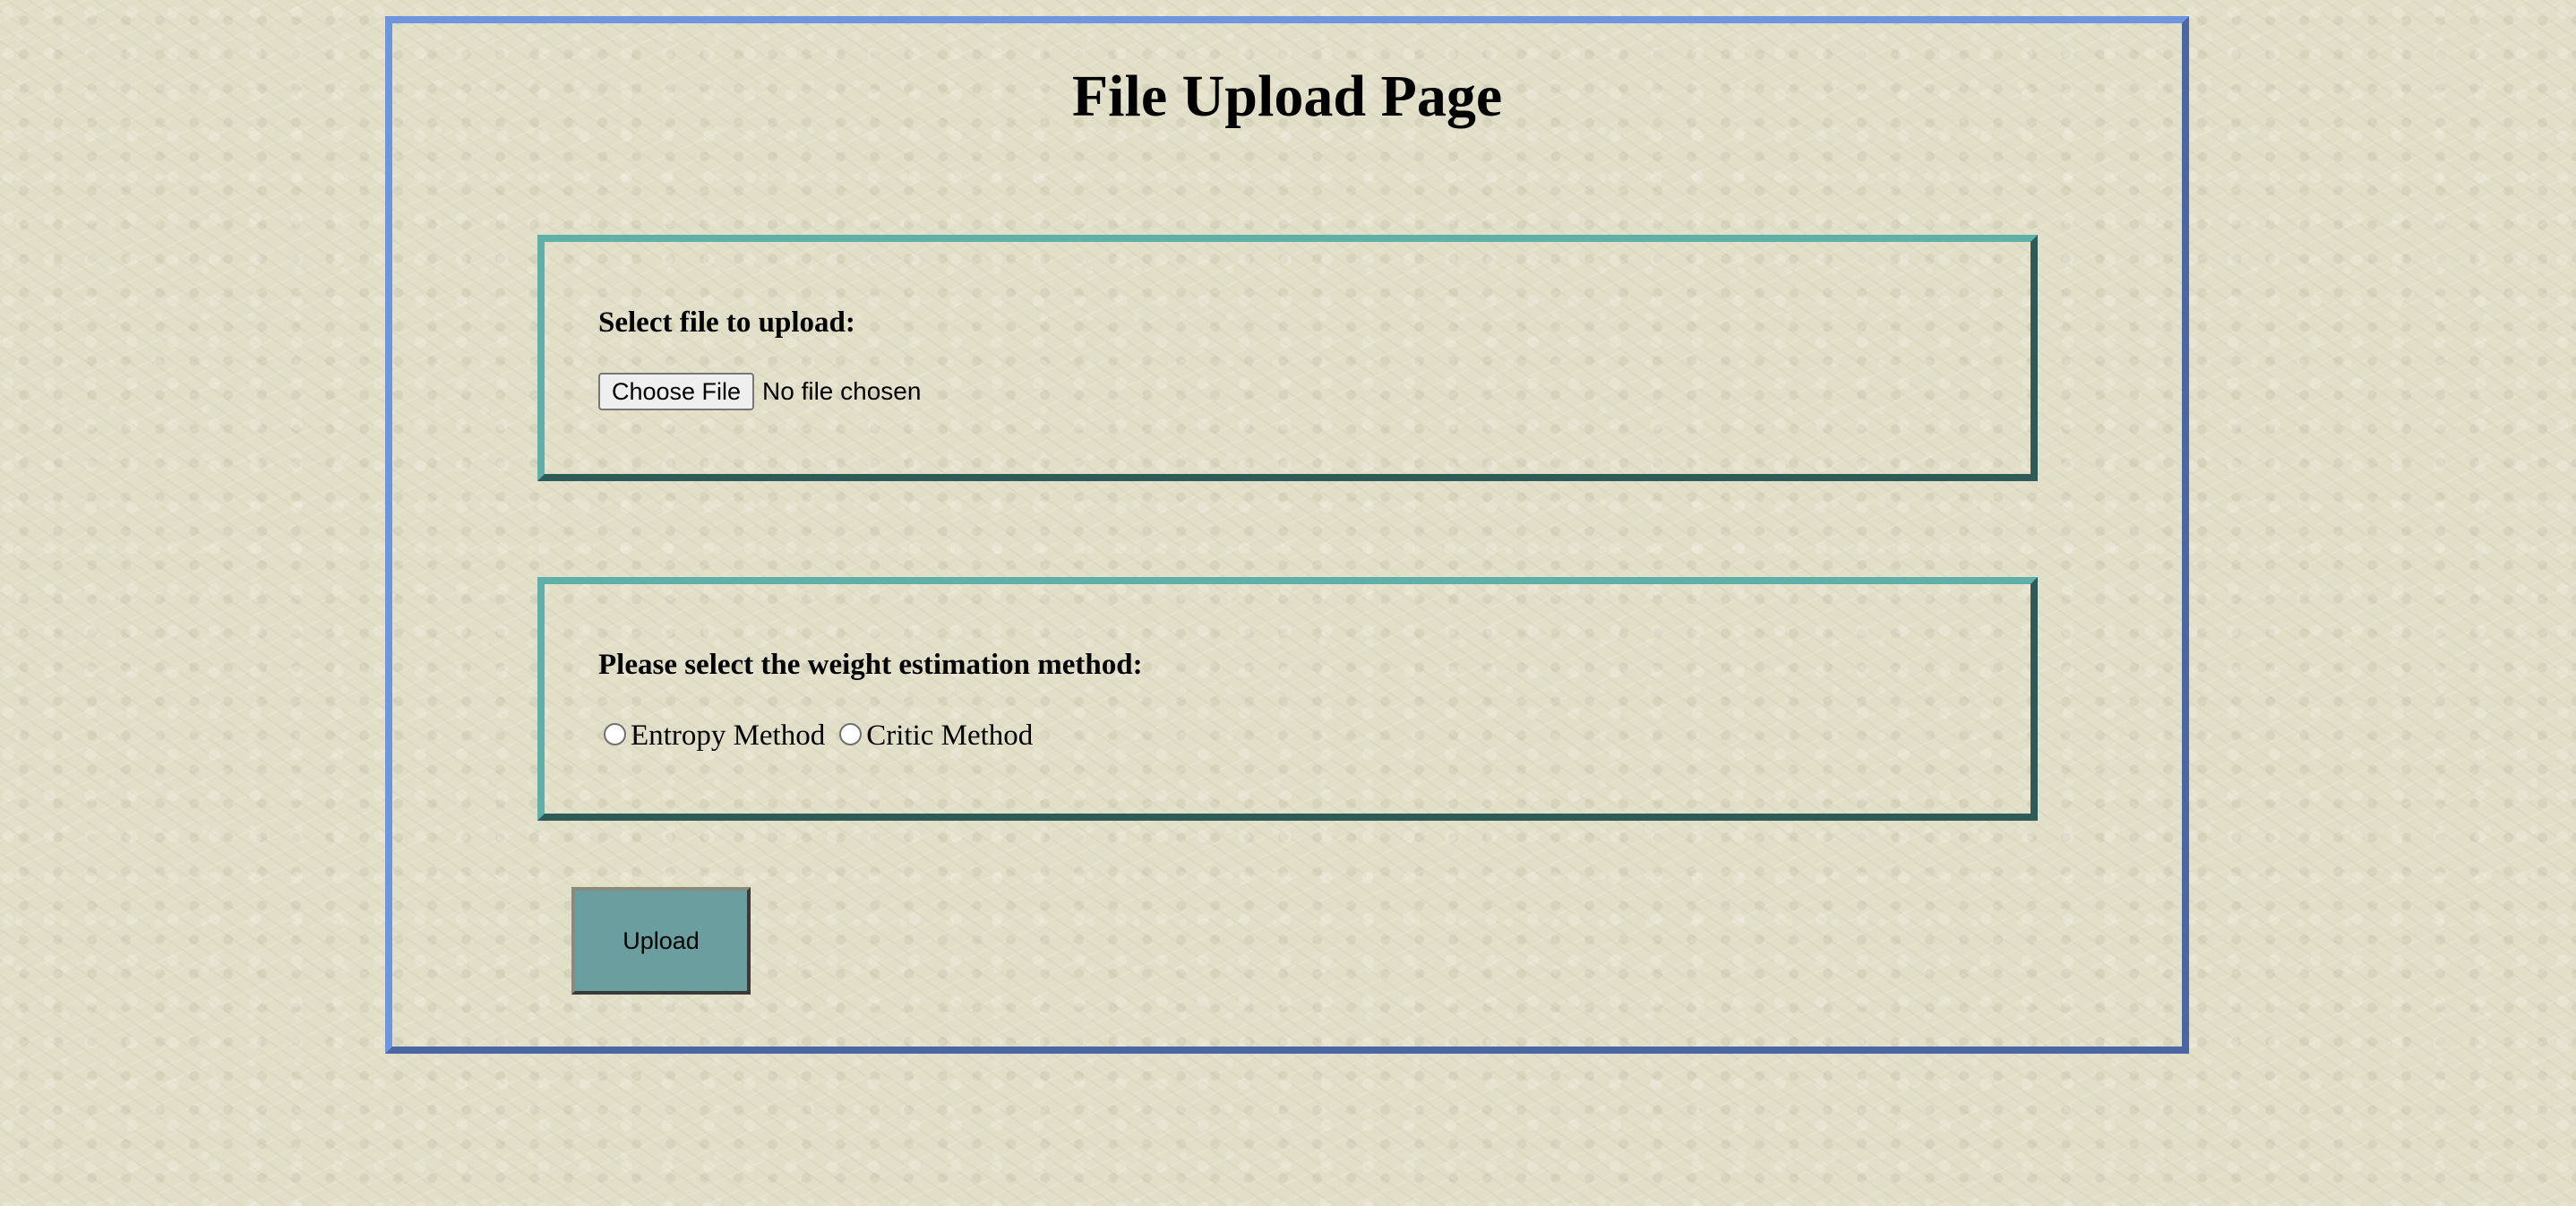  What do you see at coordinates (851, 734) in the screenshot?
I see `critic-method-radio` at bounding box center [851, 734].